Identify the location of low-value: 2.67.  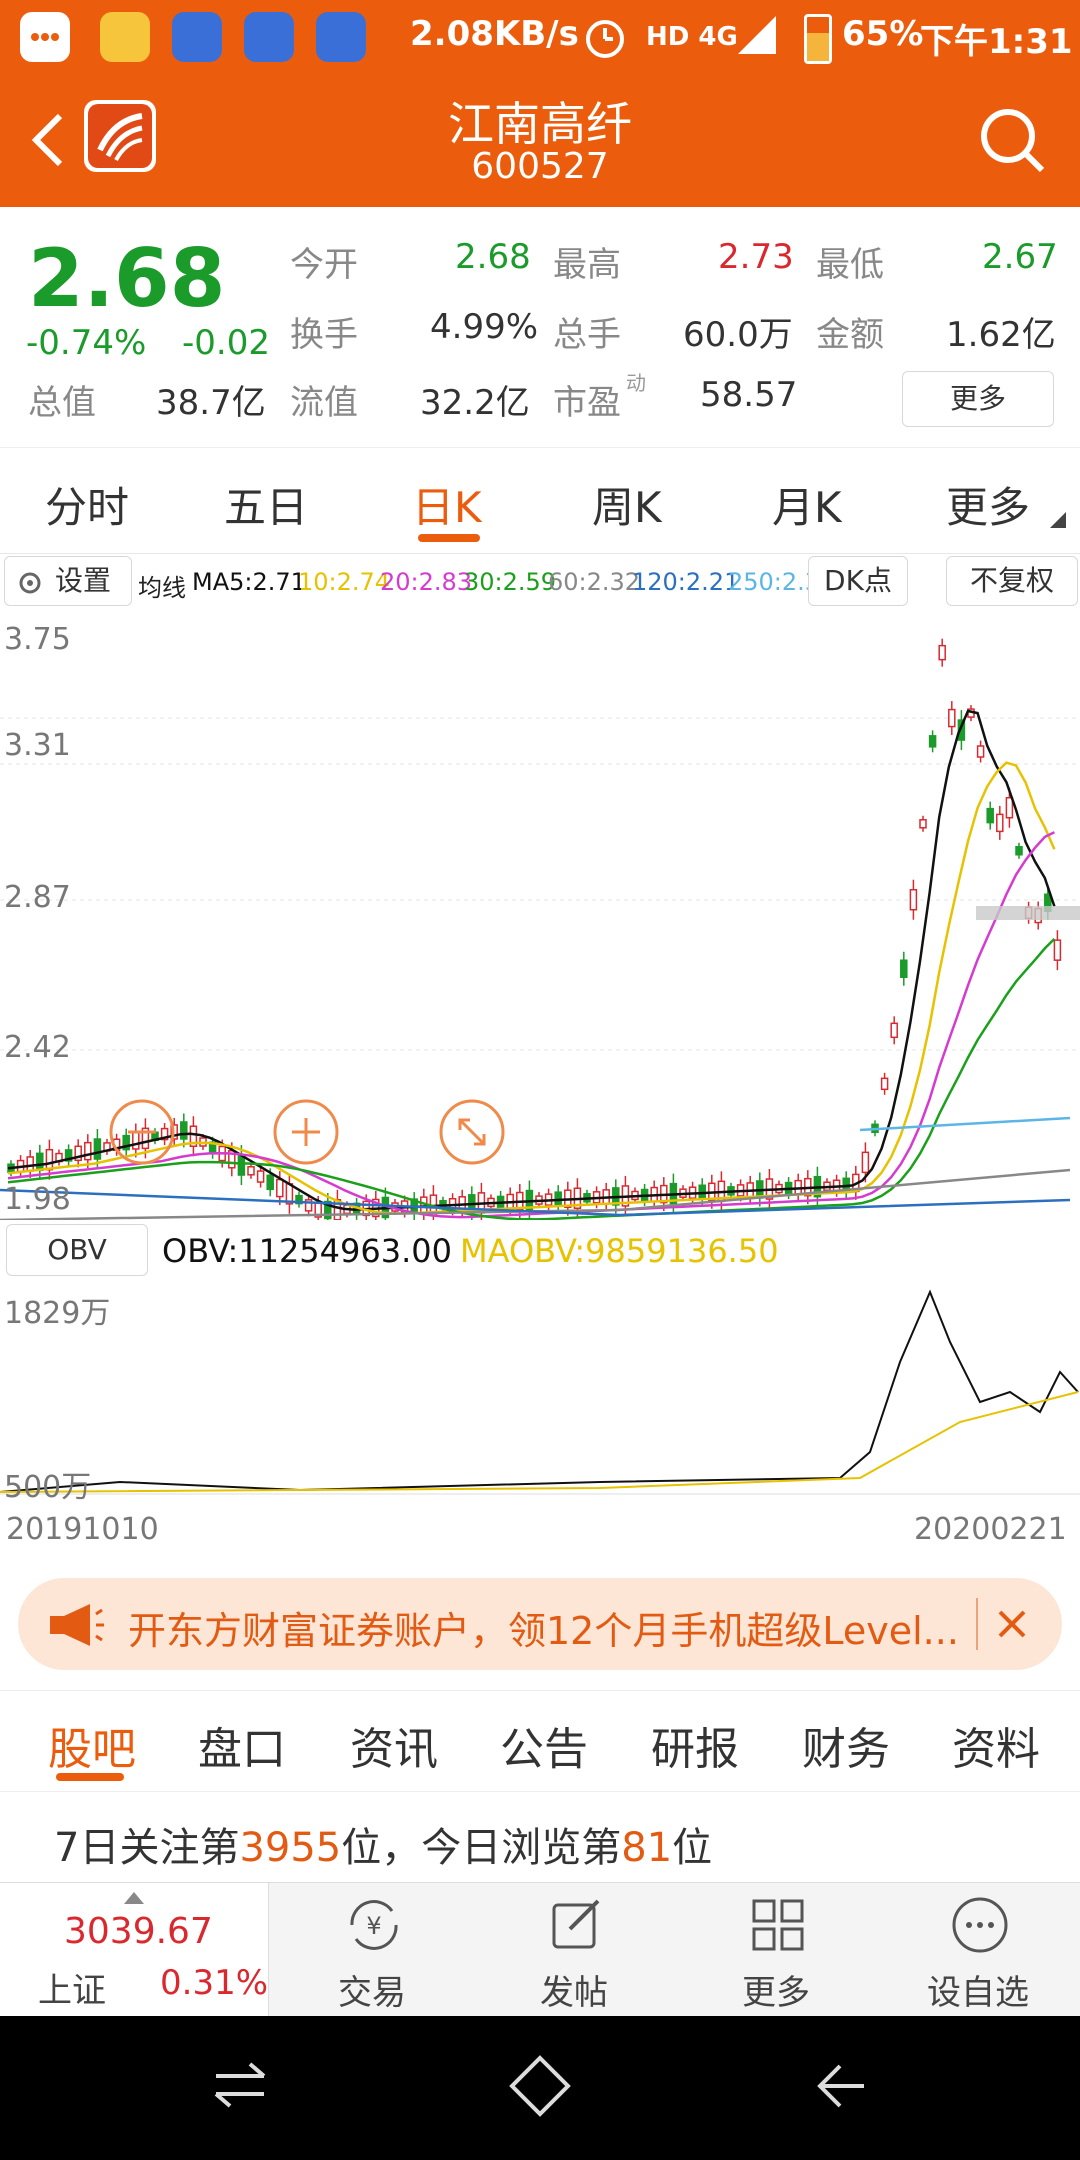
(1020, 257).